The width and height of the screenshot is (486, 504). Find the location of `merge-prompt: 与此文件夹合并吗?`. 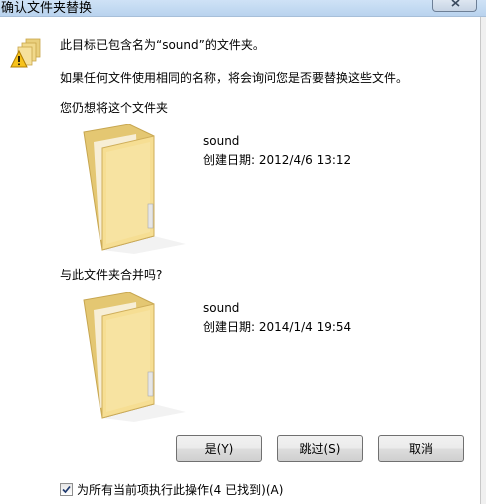

merge-prompt: 与此文件夹合并吗? is located at coordinates (111, 275).